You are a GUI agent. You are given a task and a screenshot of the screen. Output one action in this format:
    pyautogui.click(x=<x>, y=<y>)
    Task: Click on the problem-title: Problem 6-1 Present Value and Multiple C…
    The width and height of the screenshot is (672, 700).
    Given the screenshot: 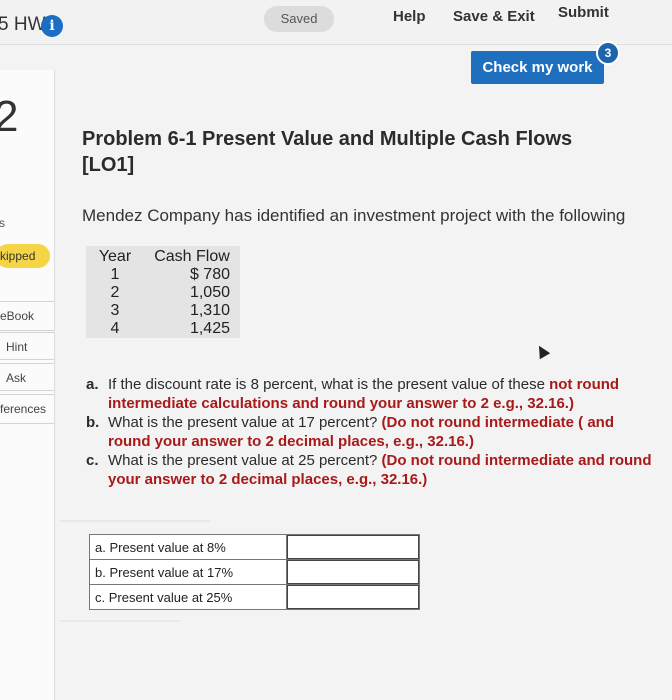 What is the action you would take?
    pyautogui.click(x=327, y=152)
    